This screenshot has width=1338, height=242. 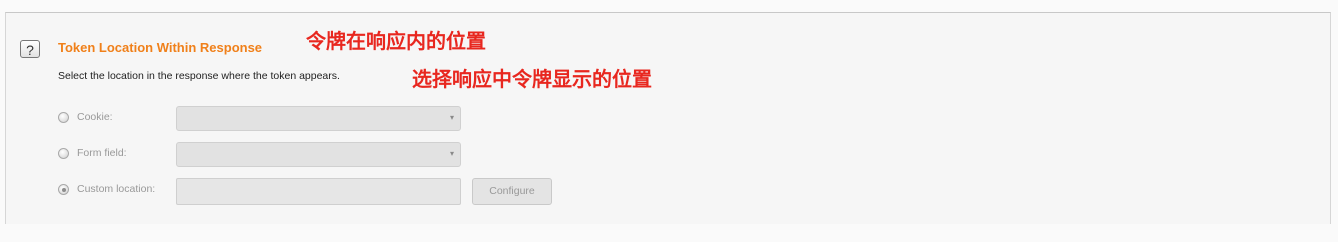 I want to click on form-field-dropdown: ▾, so click(x=318, y=154).